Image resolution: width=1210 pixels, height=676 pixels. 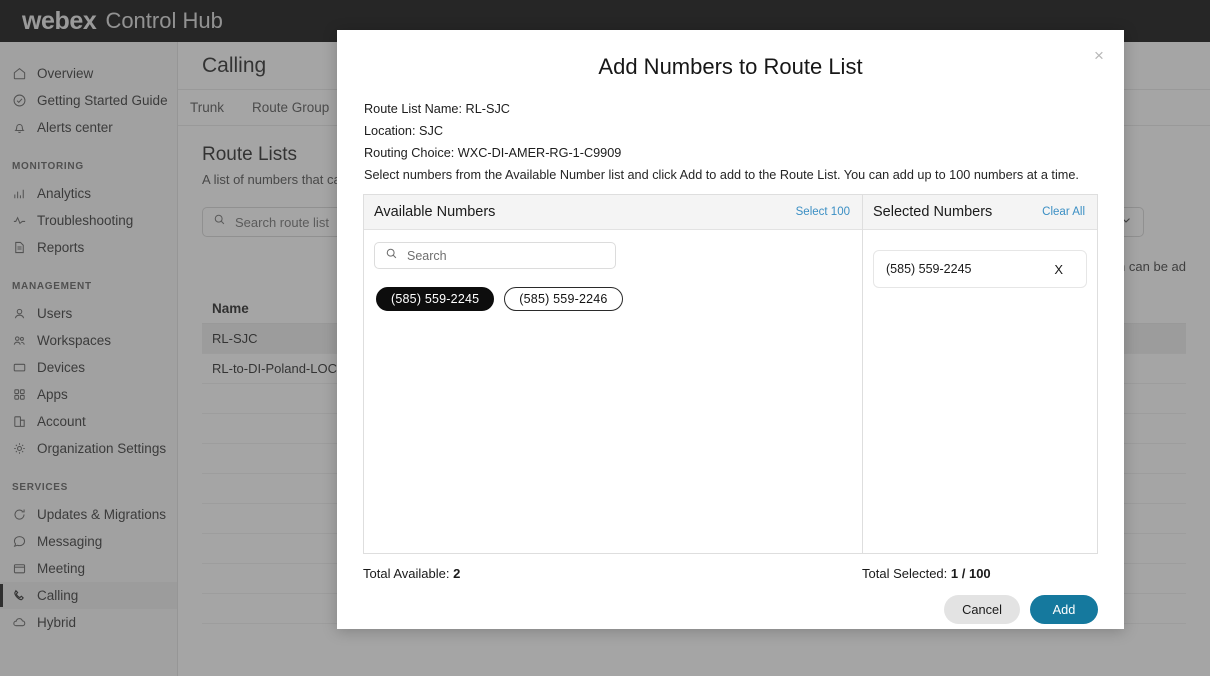 I want to click on selected-number-value: (585) 559-2245, so click(x=929, y=269).